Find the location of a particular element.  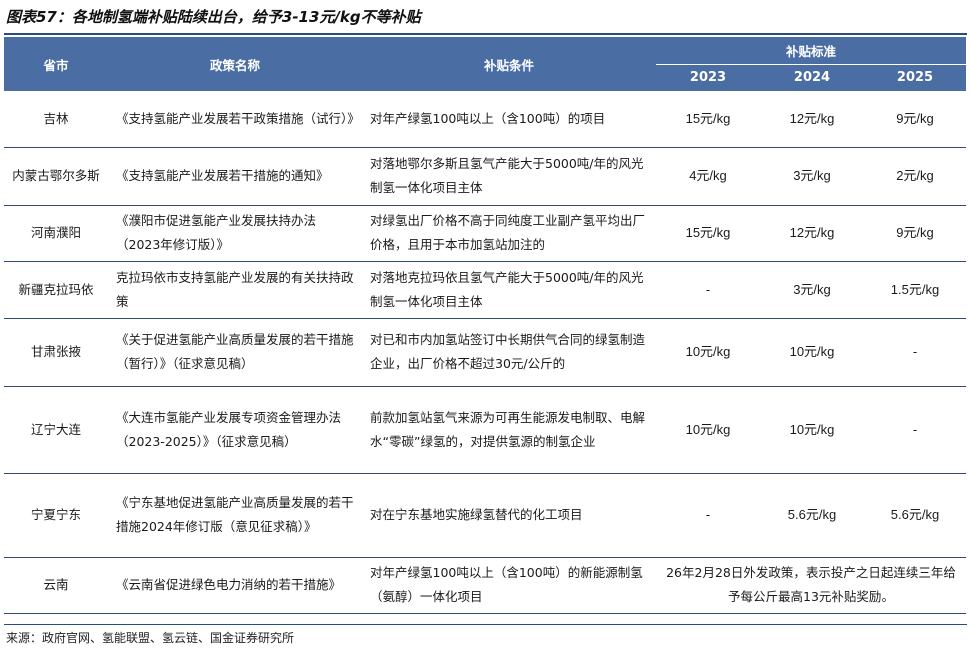

cell-policy: 《支持氢能产业发展若干政策措施（试行）》 is located at coordinates (235, 119).